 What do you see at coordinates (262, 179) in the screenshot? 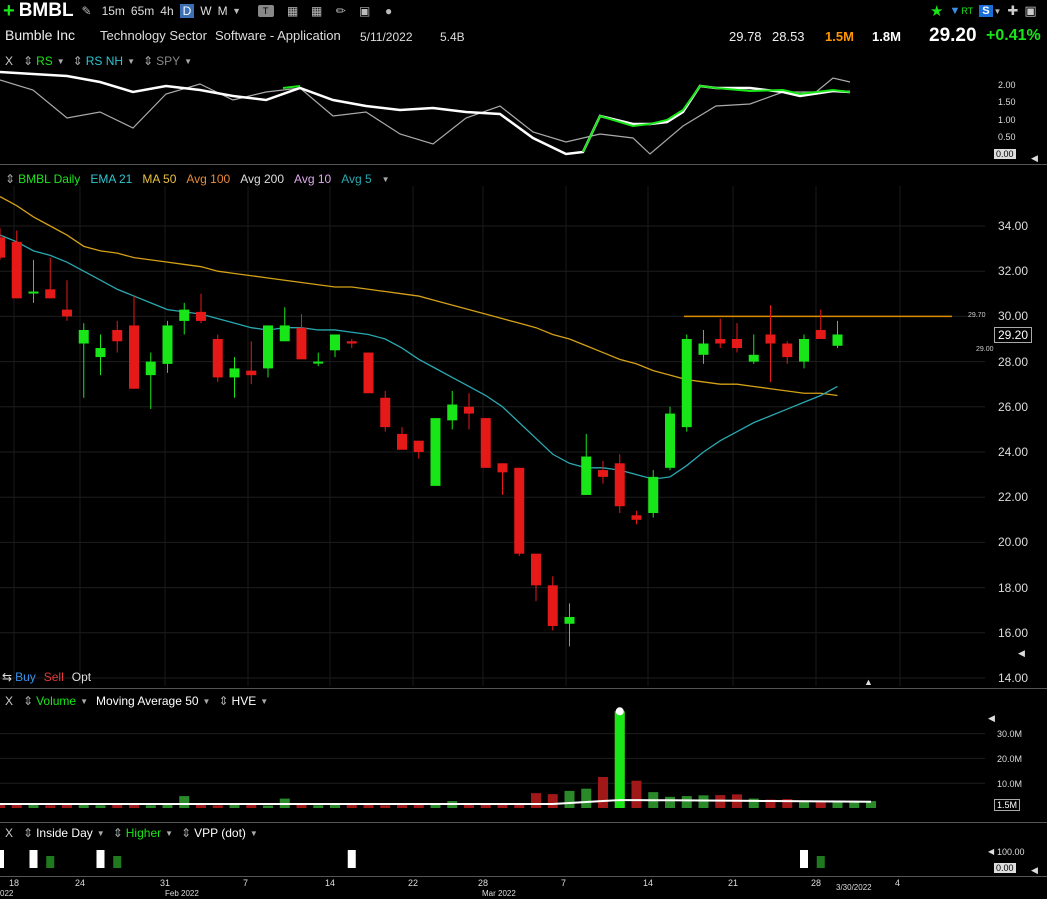
I see `avg200-label: Avg 200` at bounding box center [262, 179].